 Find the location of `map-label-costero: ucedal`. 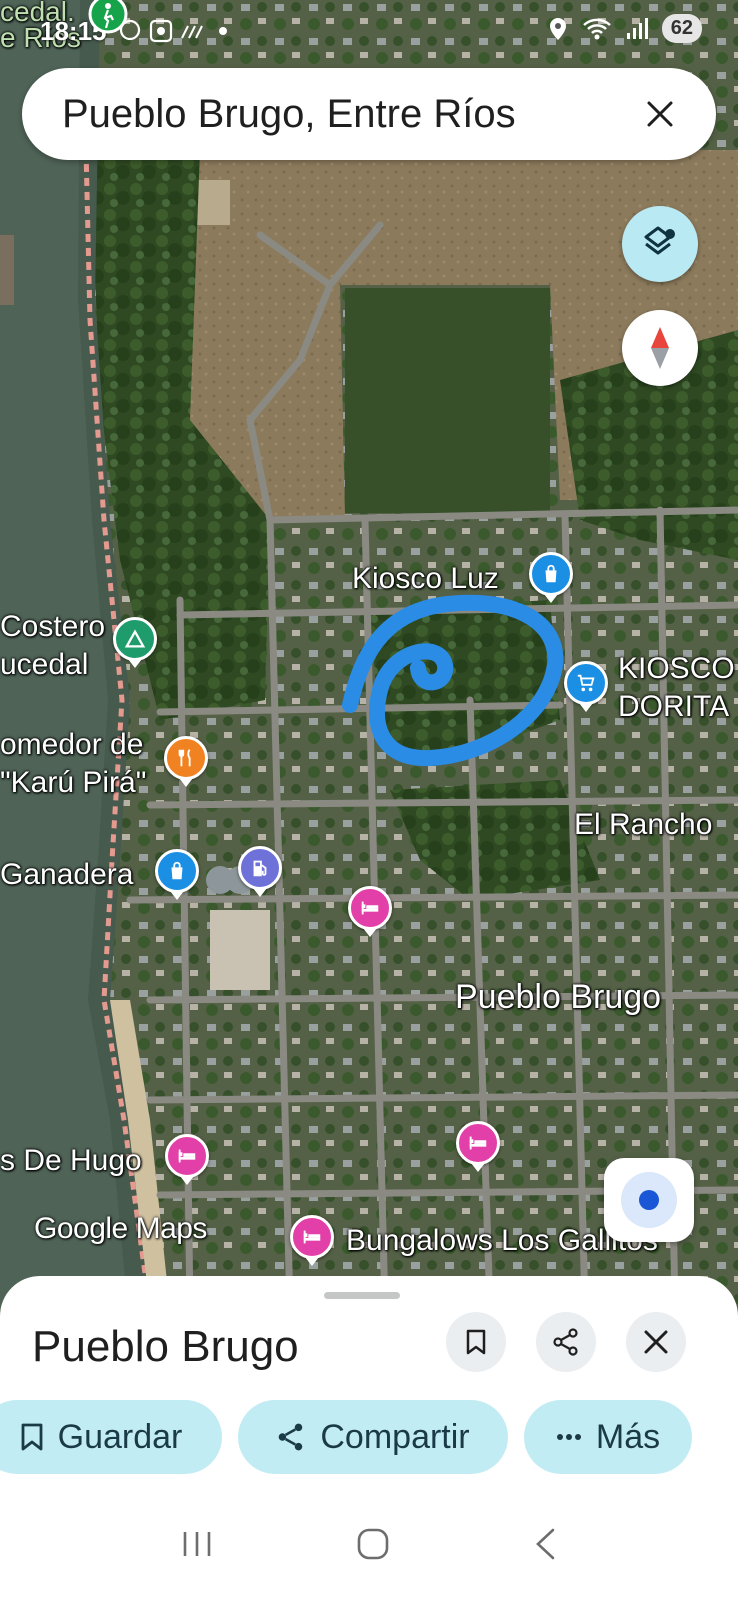

map-label-costero: ucedal is located at coordinates (44, 665).